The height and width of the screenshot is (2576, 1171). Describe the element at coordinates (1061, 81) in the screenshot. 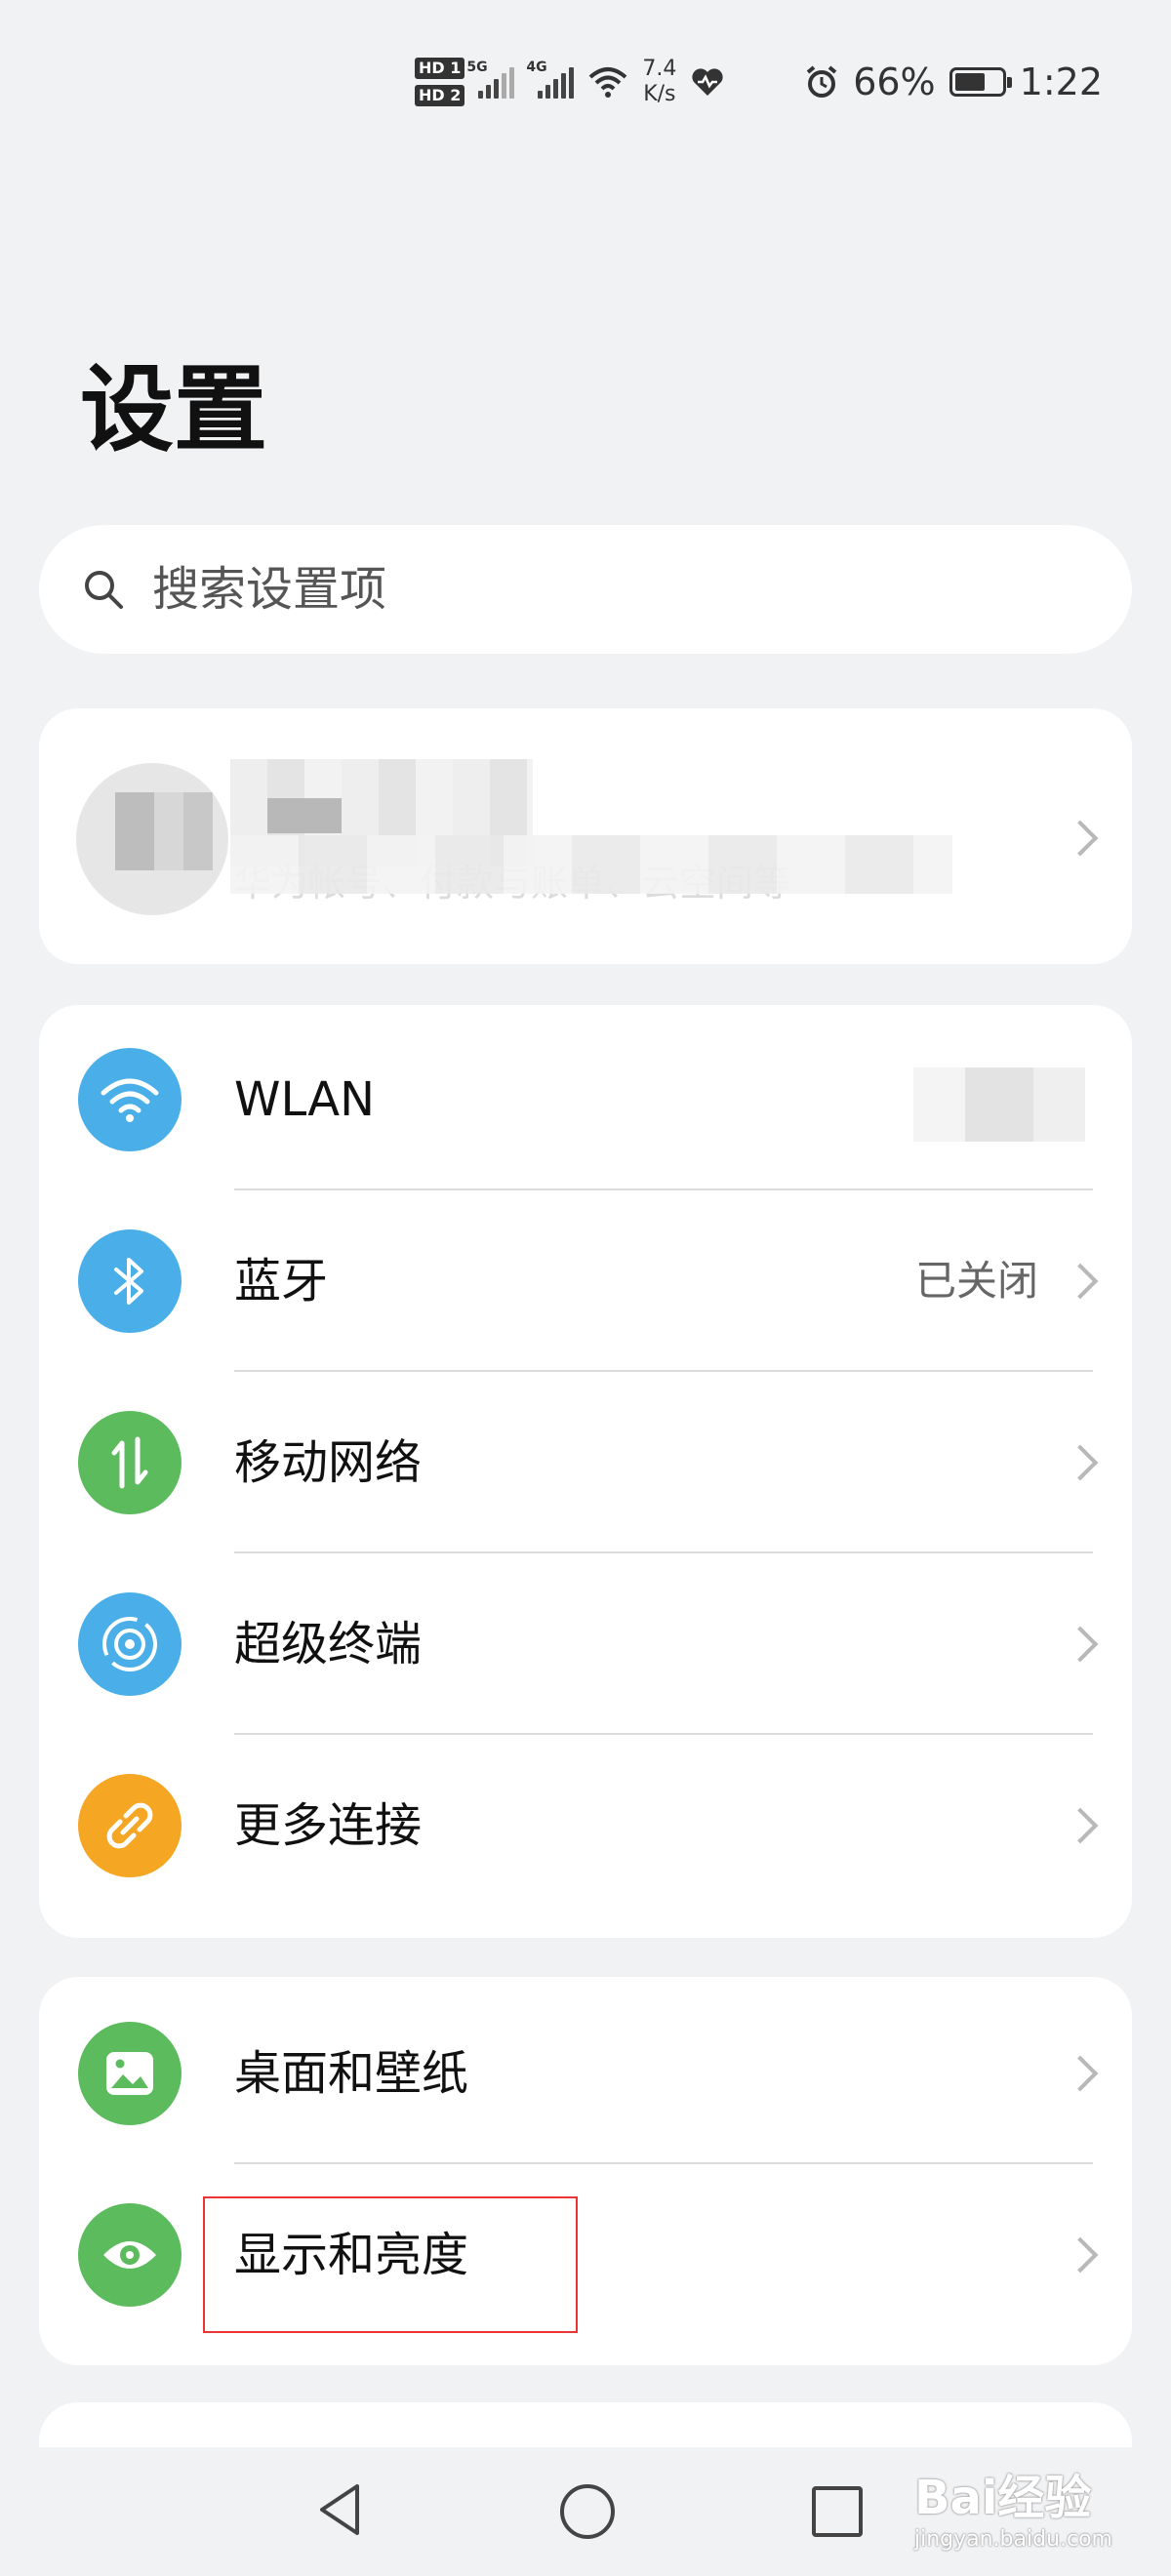

I see `clock: 1:22` at that location.